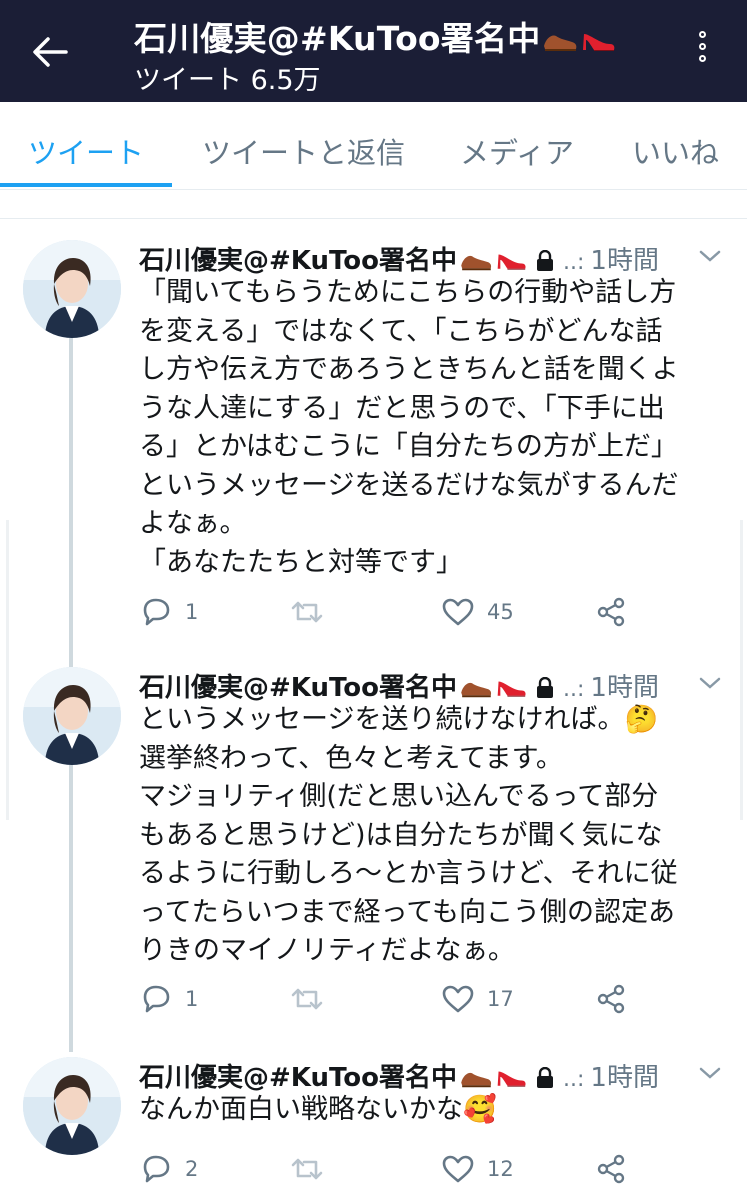 Image resolution: width=747 pixels, height=1200 pixels. Describe the element at coordinates (401, 835) in the screenshot. I see `tweet-text-line: もあると思うけど)は自分たちが聞く気にな` at that location.